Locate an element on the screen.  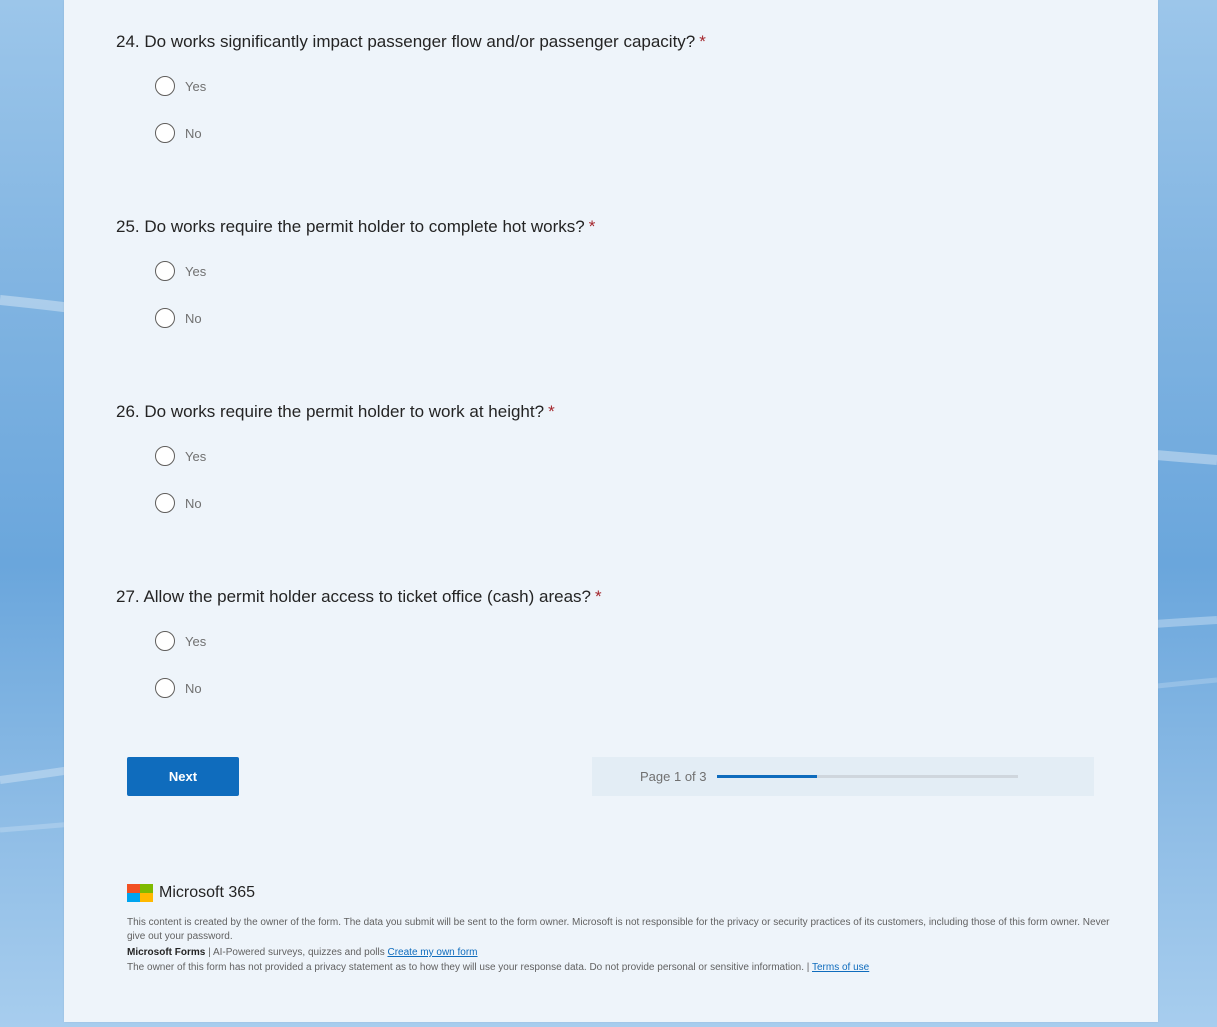
question-number: 26. is located at coordinates (128, 411).